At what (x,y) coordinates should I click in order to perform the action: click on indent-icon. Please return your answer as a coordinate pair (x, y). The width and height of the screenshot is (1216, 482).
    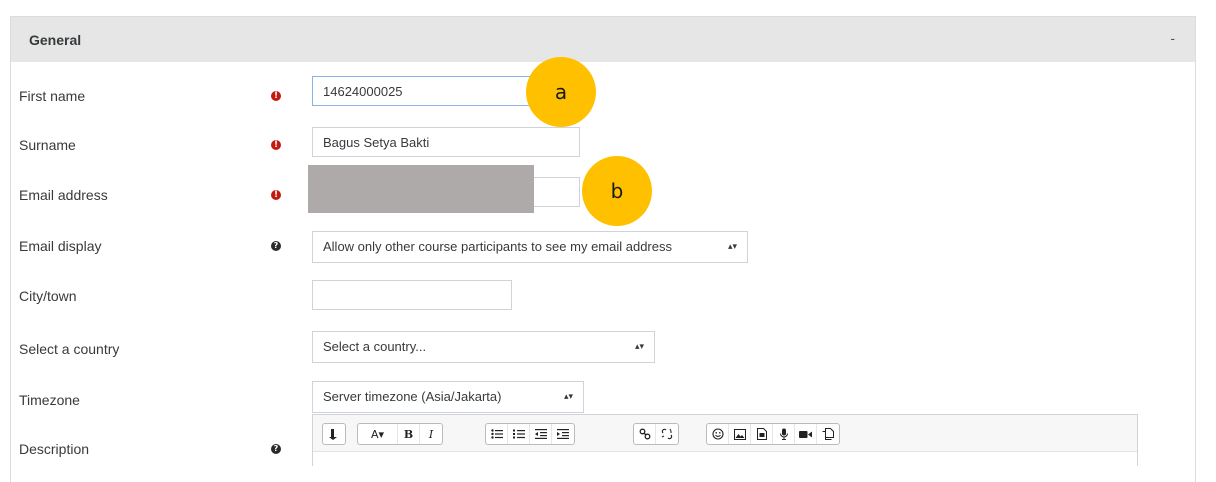
    Looking at the image, I should click on (563, 434).